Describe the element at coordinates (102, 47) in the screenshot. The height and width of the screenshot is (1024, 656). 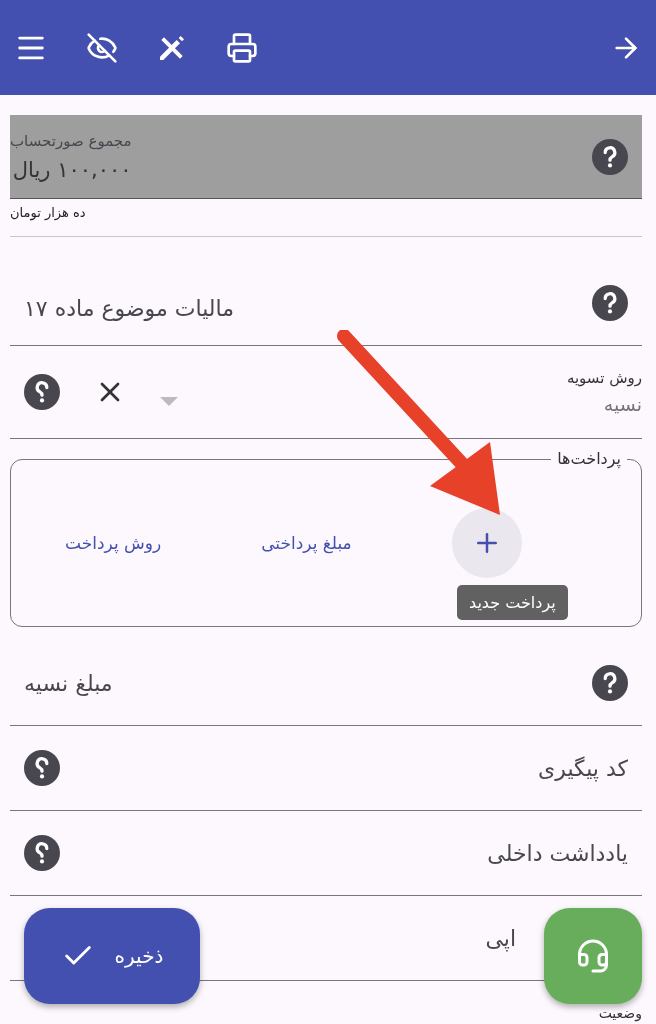
I see `eye-off-icon` at that location.